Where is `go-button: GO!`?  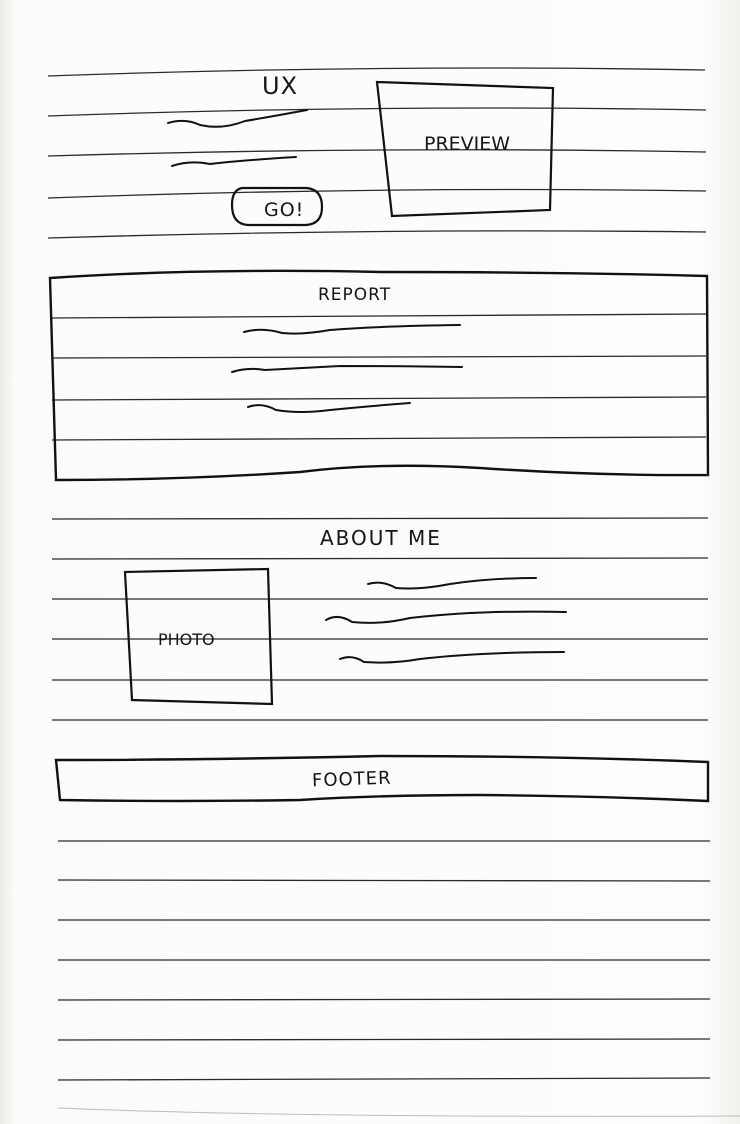
go-button: GO! is located at coordinates (284, 210).